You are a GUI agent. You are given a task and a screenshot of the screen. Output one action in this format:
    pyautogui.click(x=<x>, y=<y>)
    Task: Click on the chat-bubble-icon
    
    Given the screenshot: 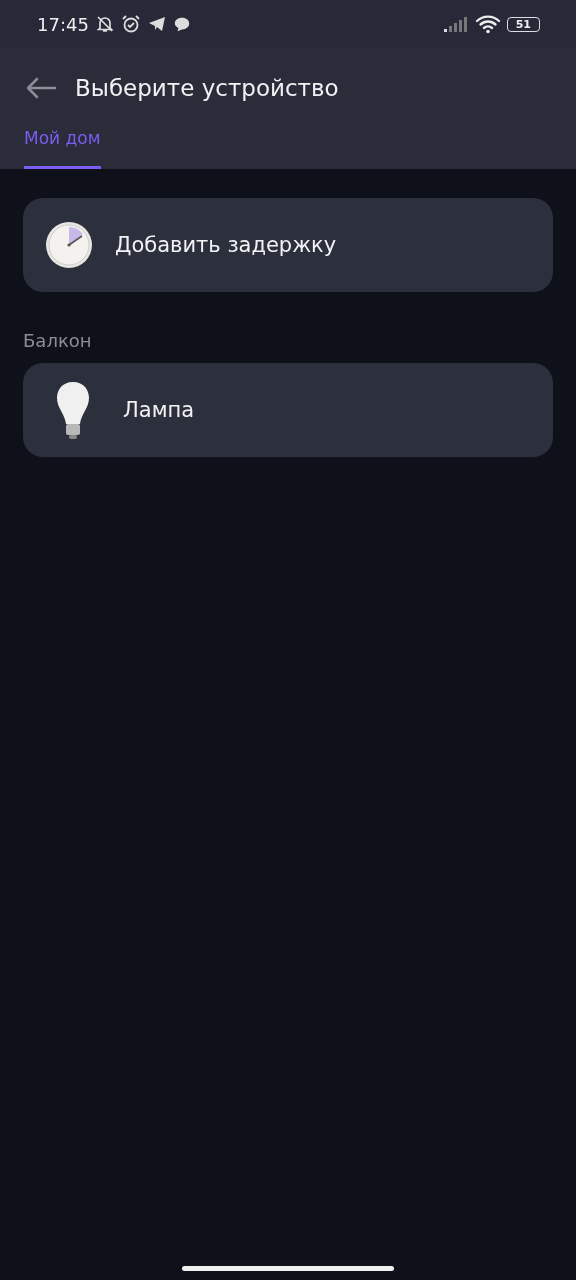 What is the action you would take?
    pyautogui.click(x=181, y=24)
    